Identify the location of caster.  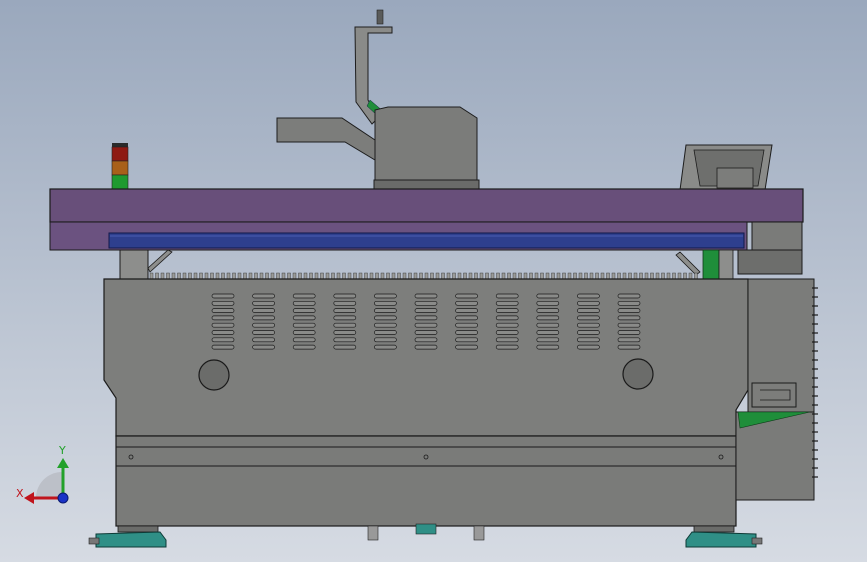
(373, 533).